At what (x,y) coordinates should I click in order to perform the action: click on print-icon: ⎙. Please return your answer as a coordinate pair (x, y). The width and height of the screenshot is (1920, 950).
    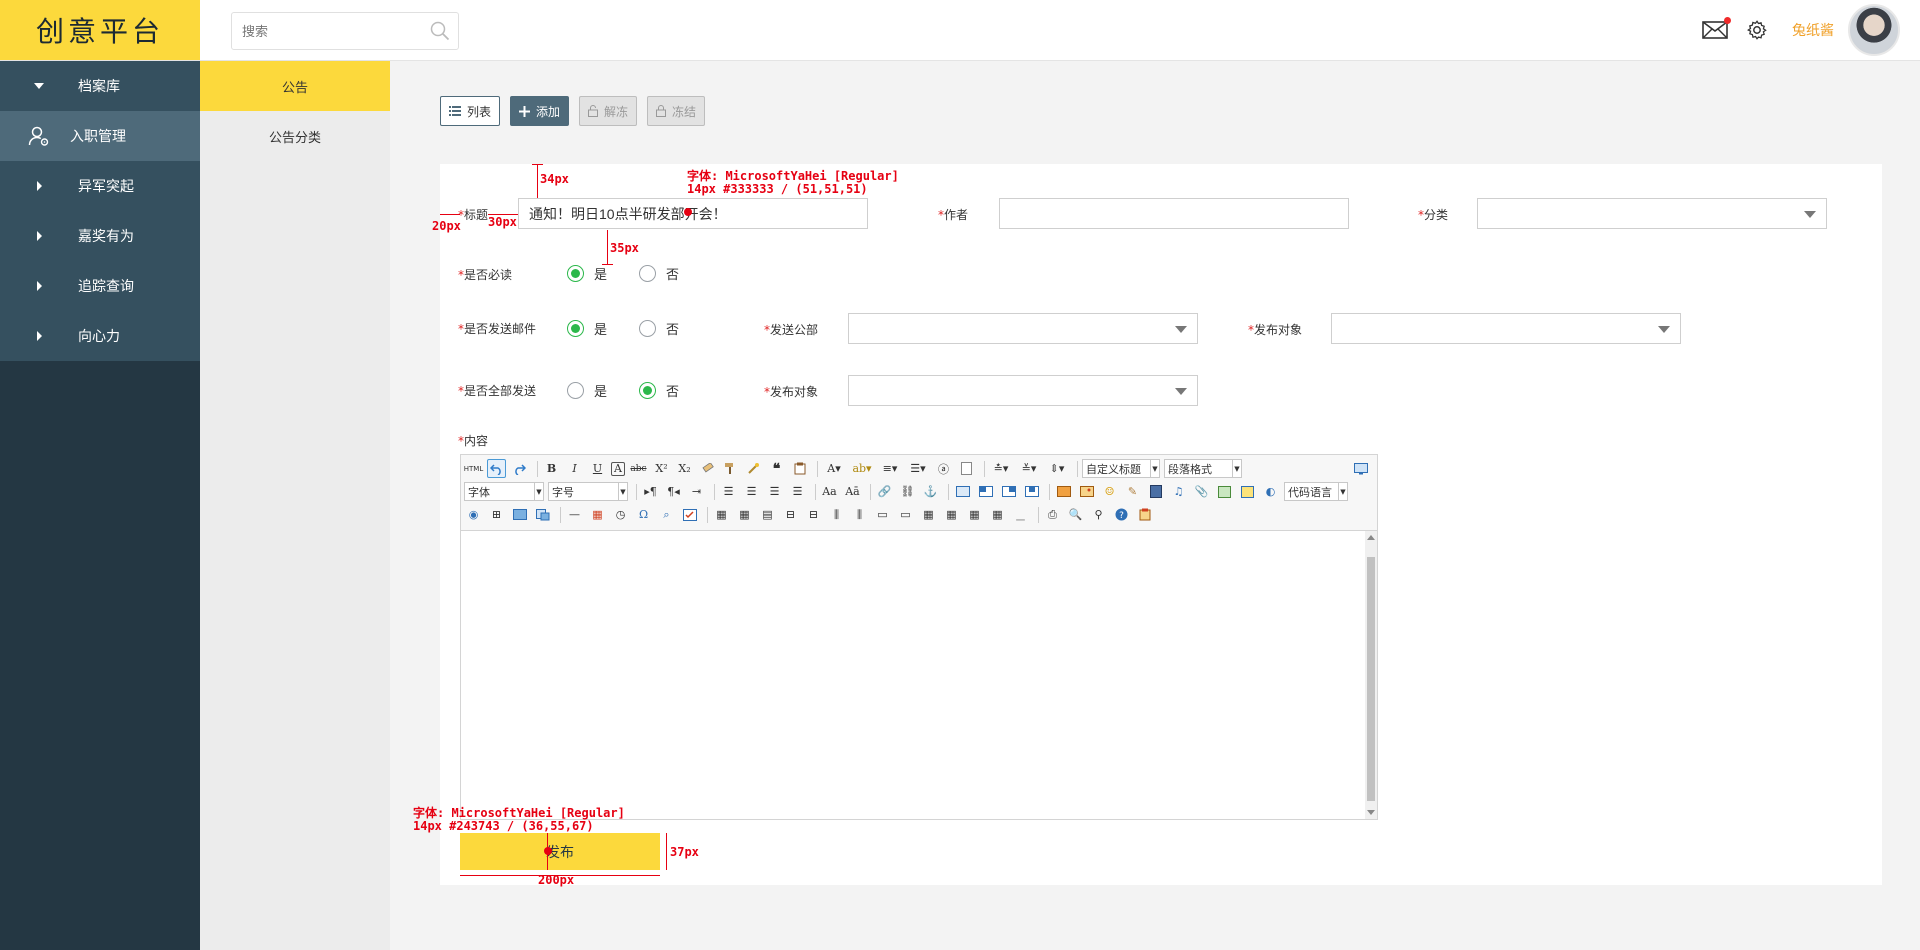
    Looking at the image, I should click on (1052, 514).